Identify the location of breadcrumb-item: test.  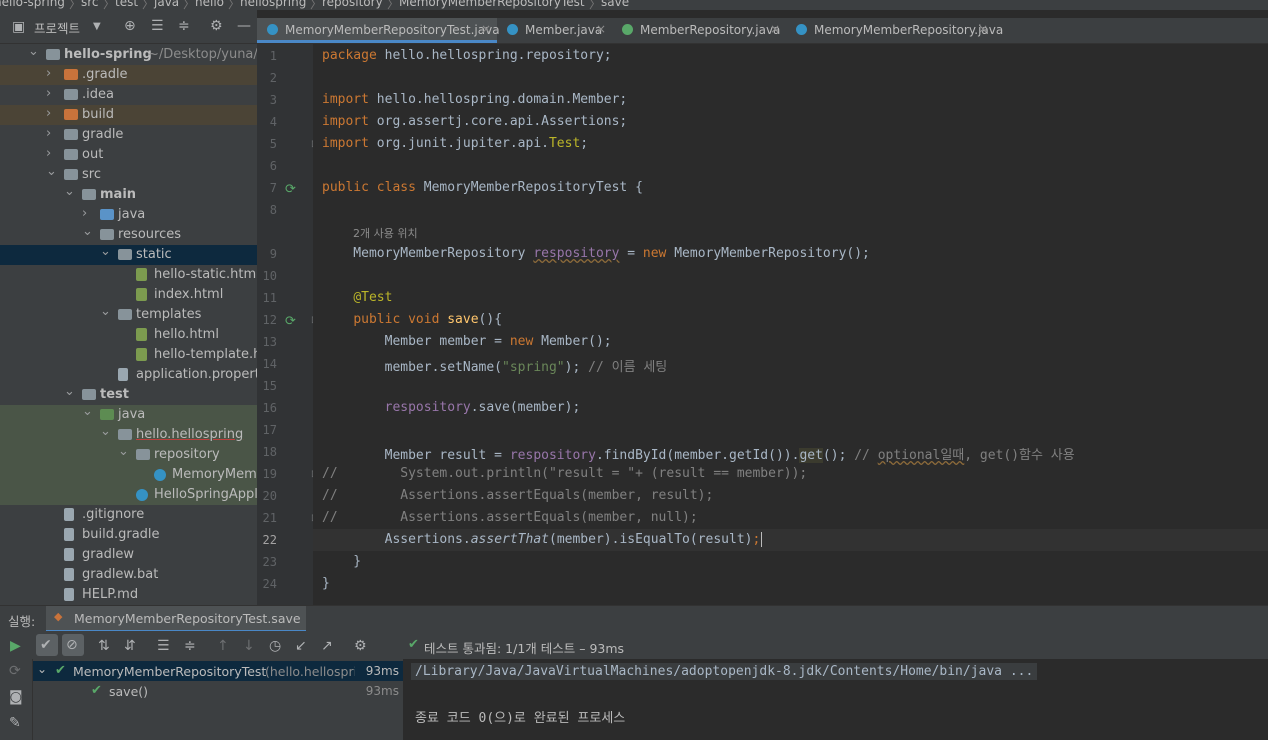
(126, 4).